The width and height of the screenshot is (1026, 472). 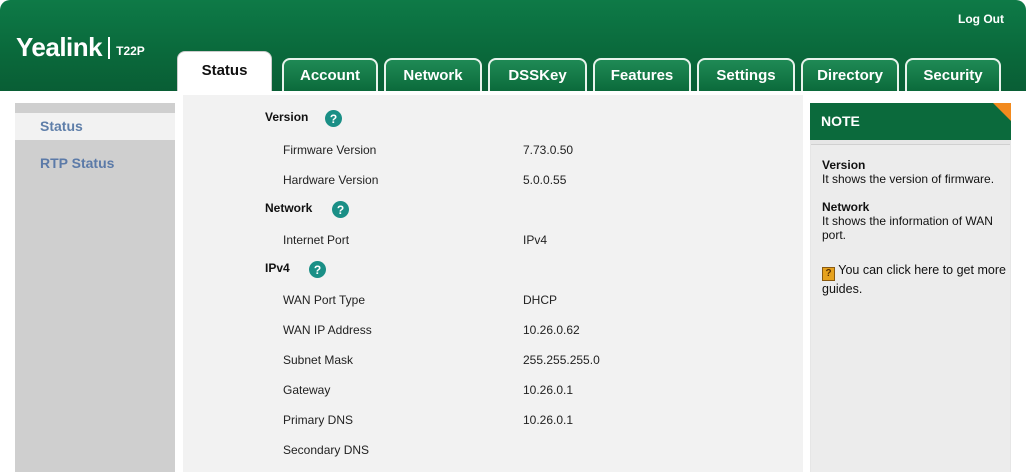 I want to click on note-network-title: Network, so click(x=846, y=207).